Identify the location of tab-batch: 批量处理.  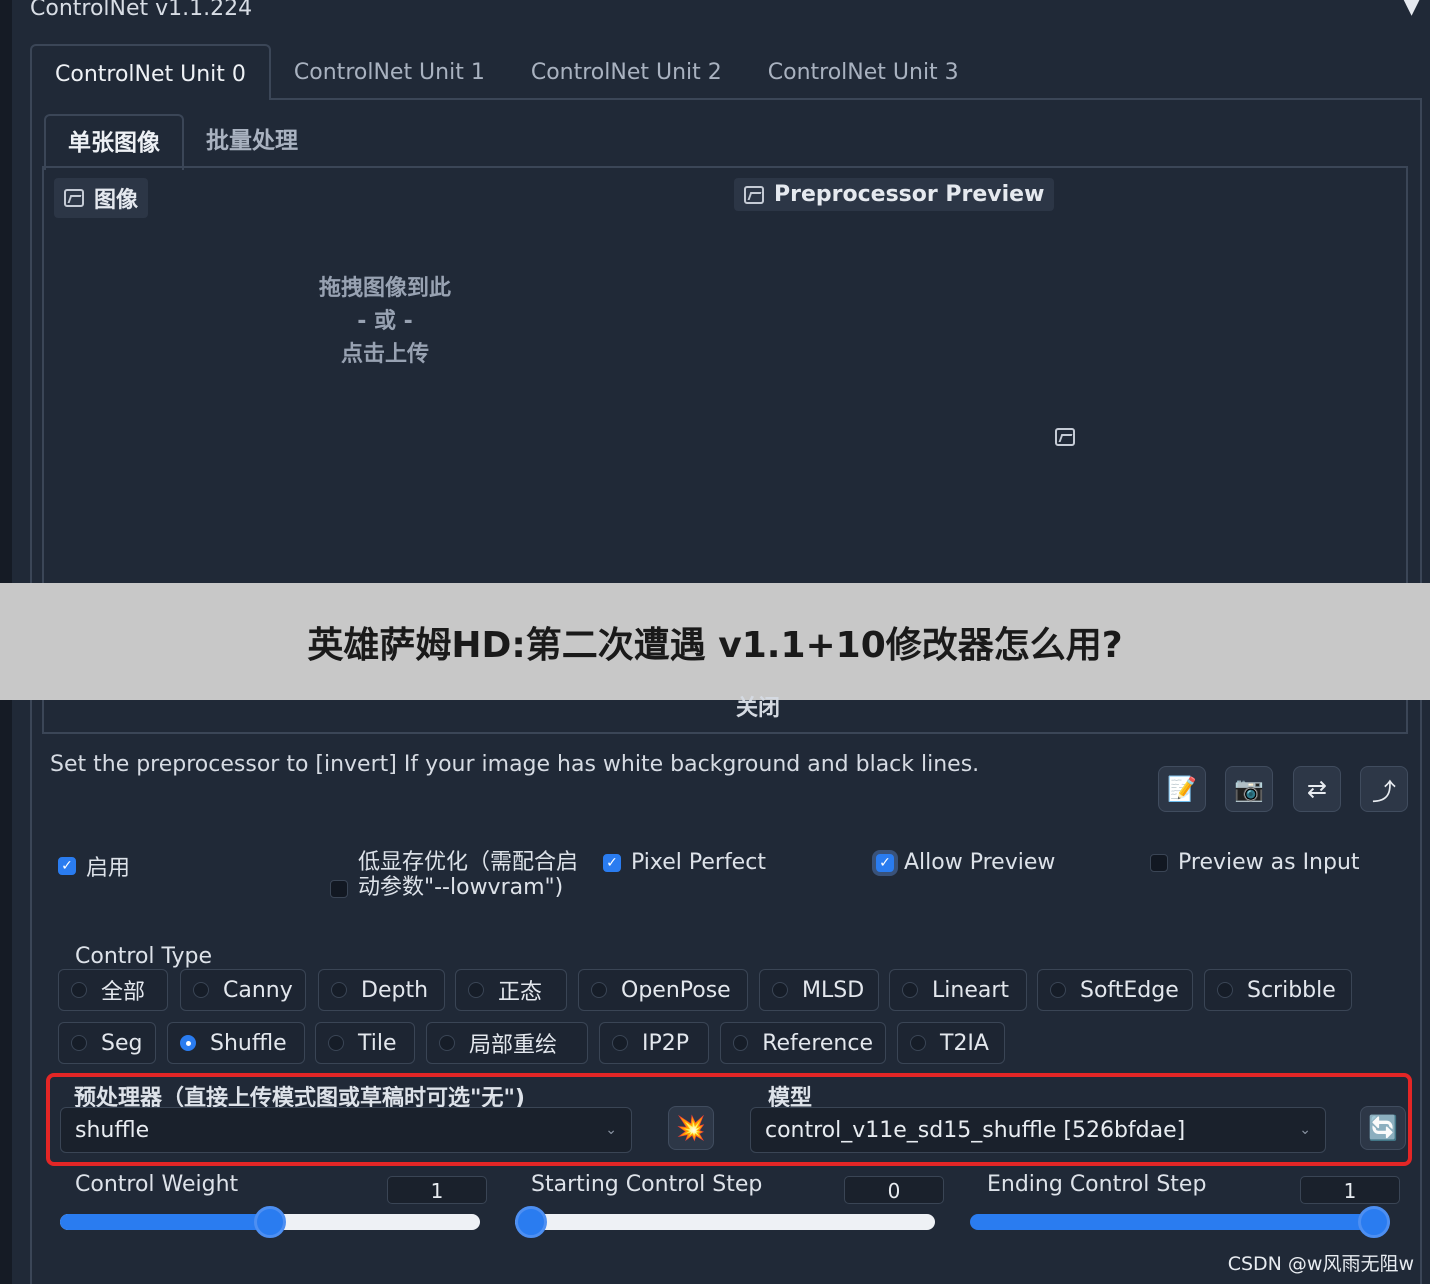
(252, 142).